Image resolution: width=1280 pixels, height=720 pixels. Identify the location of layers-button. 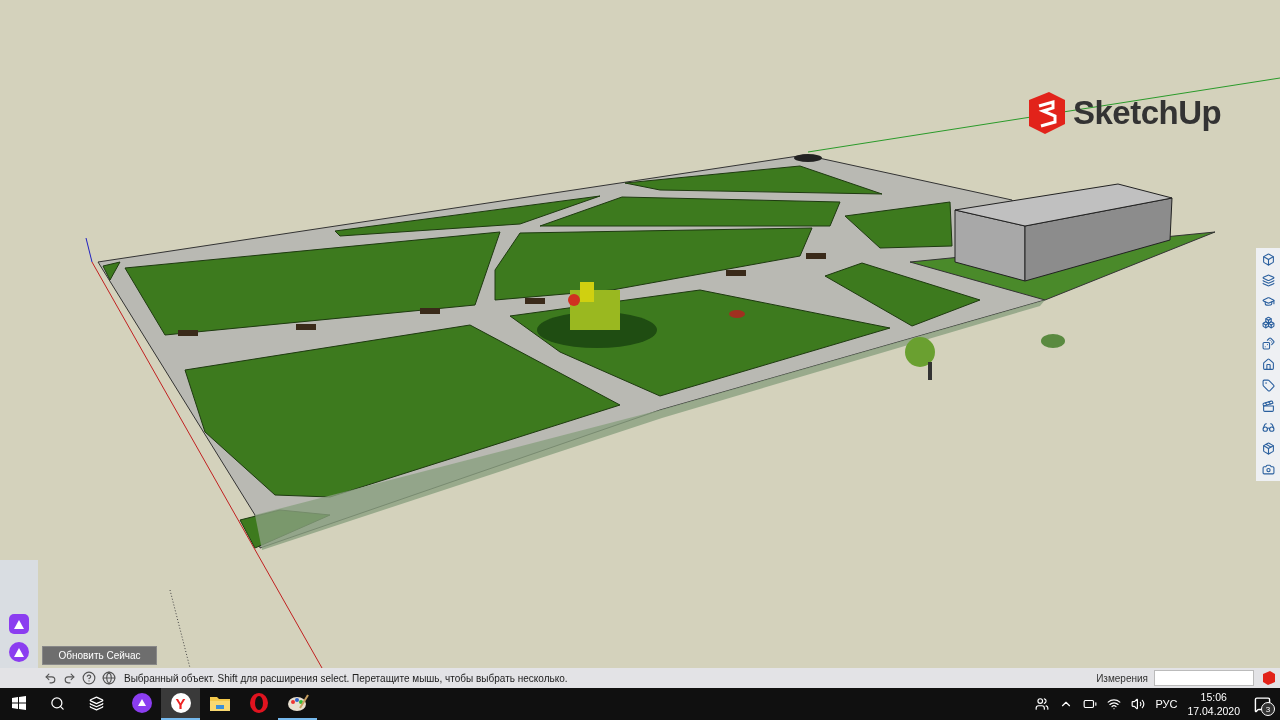
(1268, 280).